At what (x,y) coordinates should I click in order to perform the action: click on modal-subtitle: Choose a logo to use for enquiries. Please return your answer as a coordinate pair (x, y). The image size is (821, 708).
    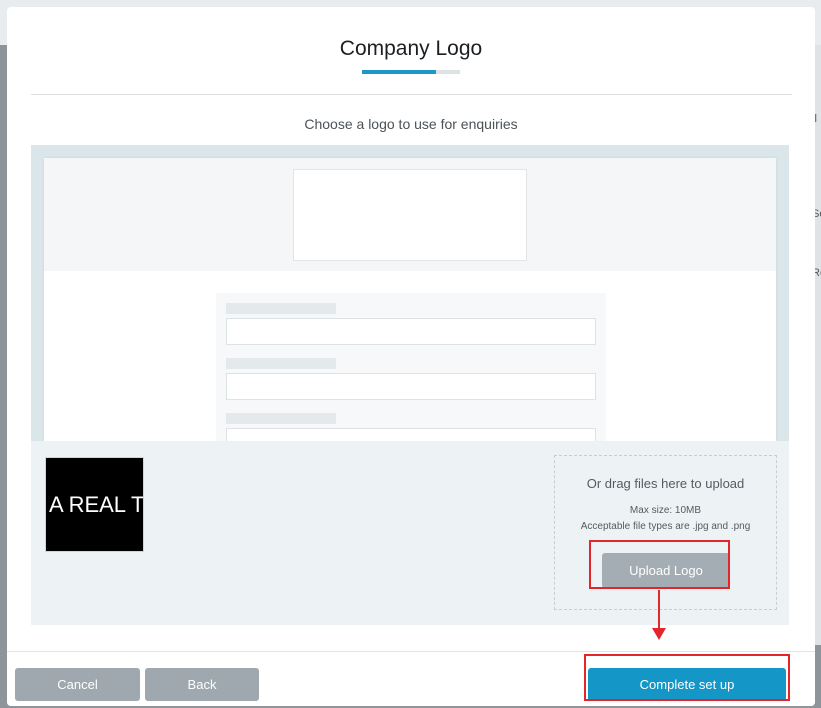
    Looking at the image, I should click on (411, 124).